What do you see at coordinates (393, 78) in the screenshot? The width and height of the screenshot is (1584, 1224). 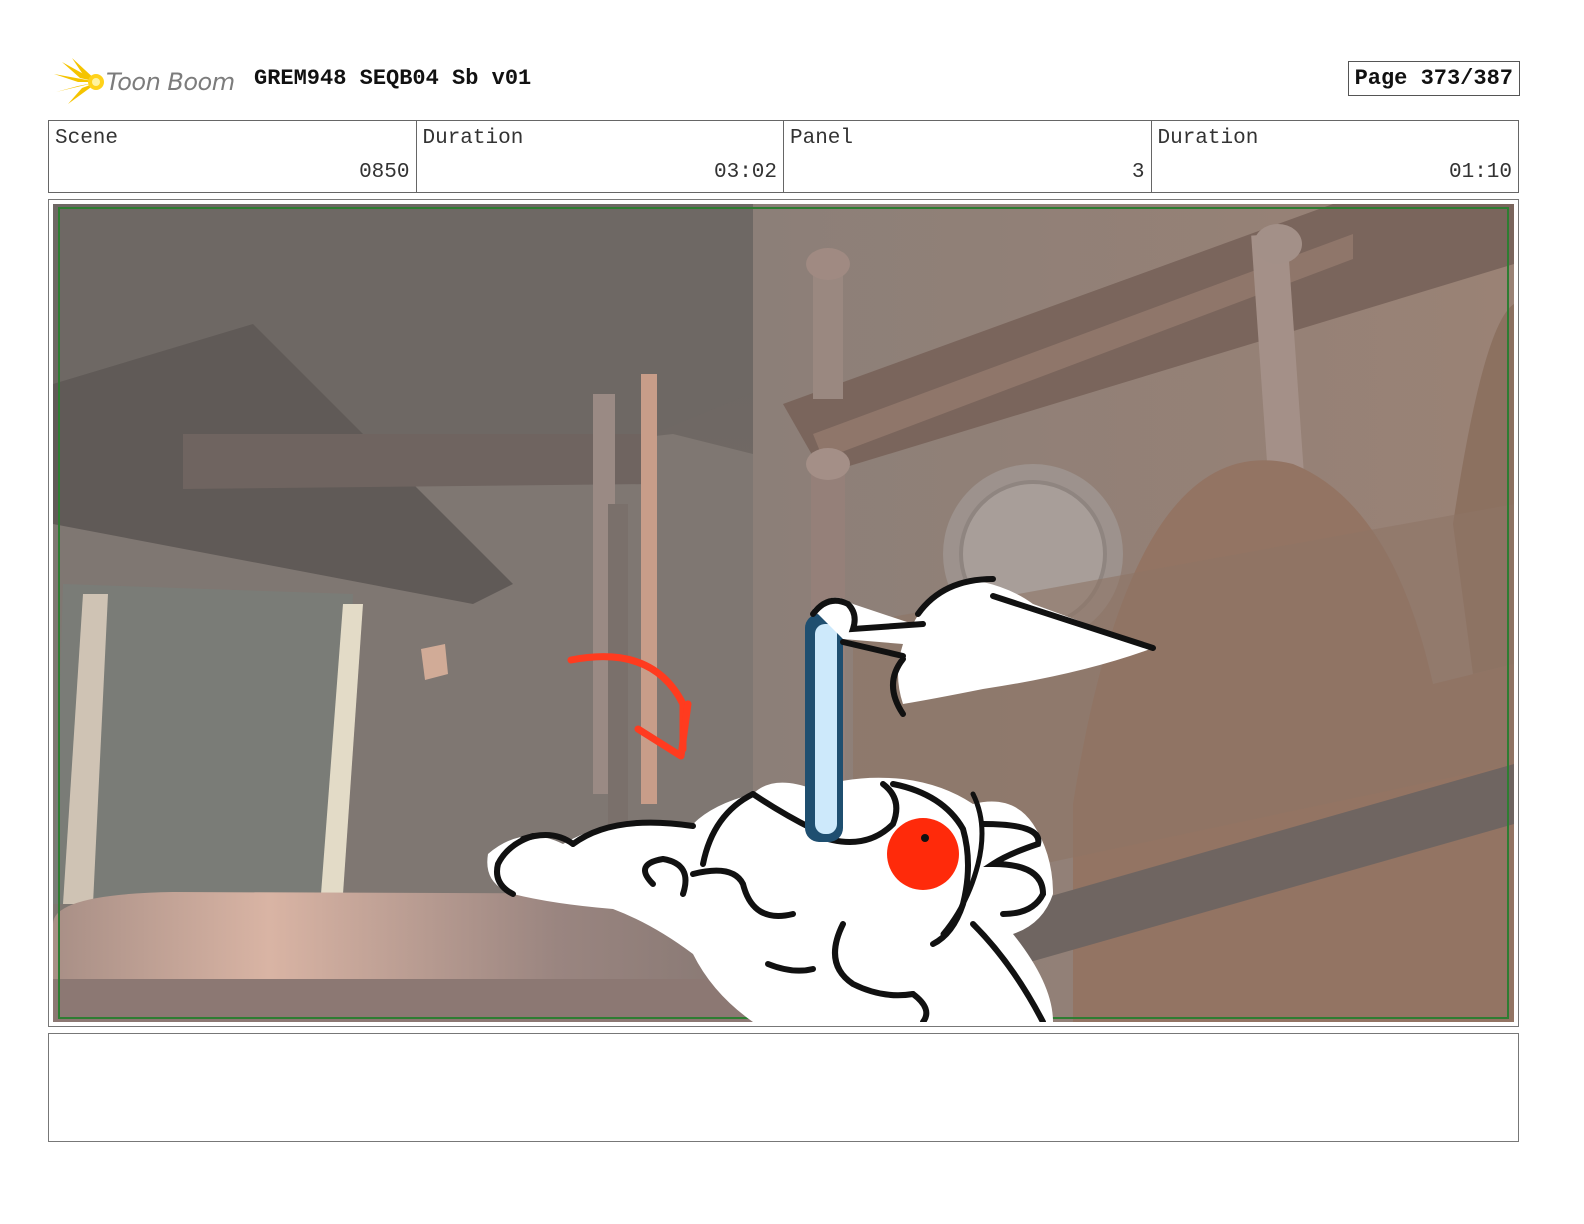 I see `document-title: GREM948 SEQB04 Sb v01` at bounding box center [393, 78].